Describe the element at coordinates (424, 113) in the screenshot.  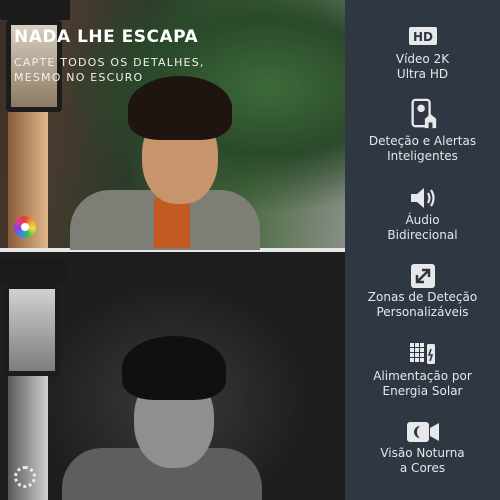
I see `smart-alert-icon` at that location.